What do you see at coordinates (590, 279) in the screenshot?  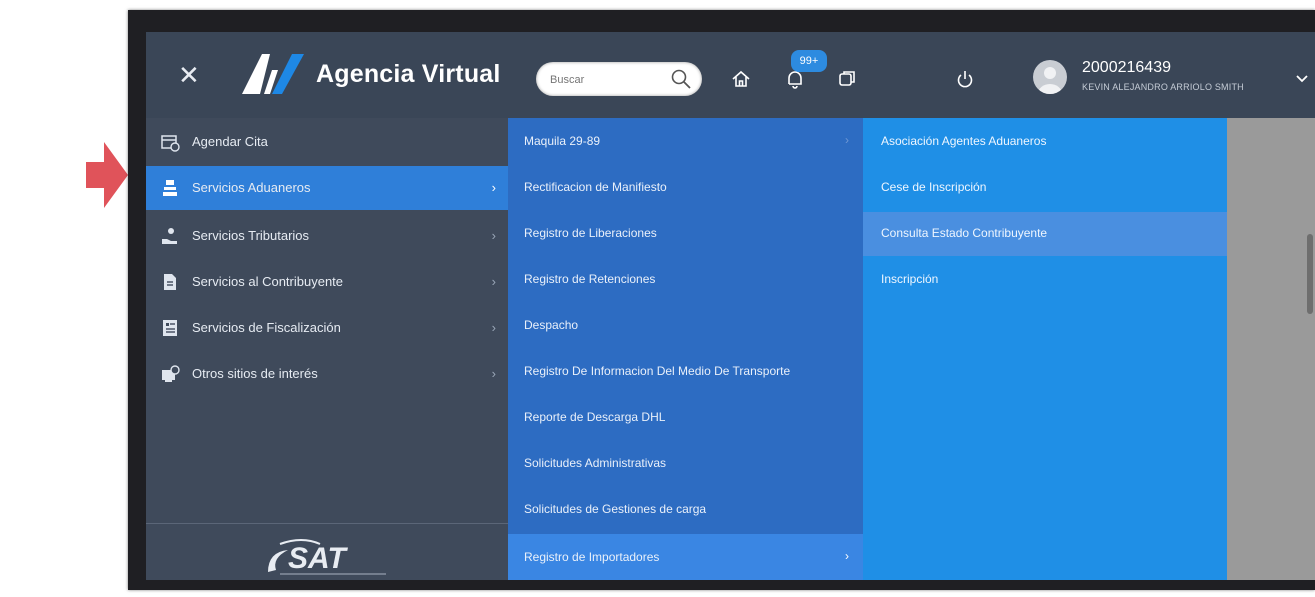 I see `submenu-item-label: Registro de Retenciones` at bounding box center [590, 279].